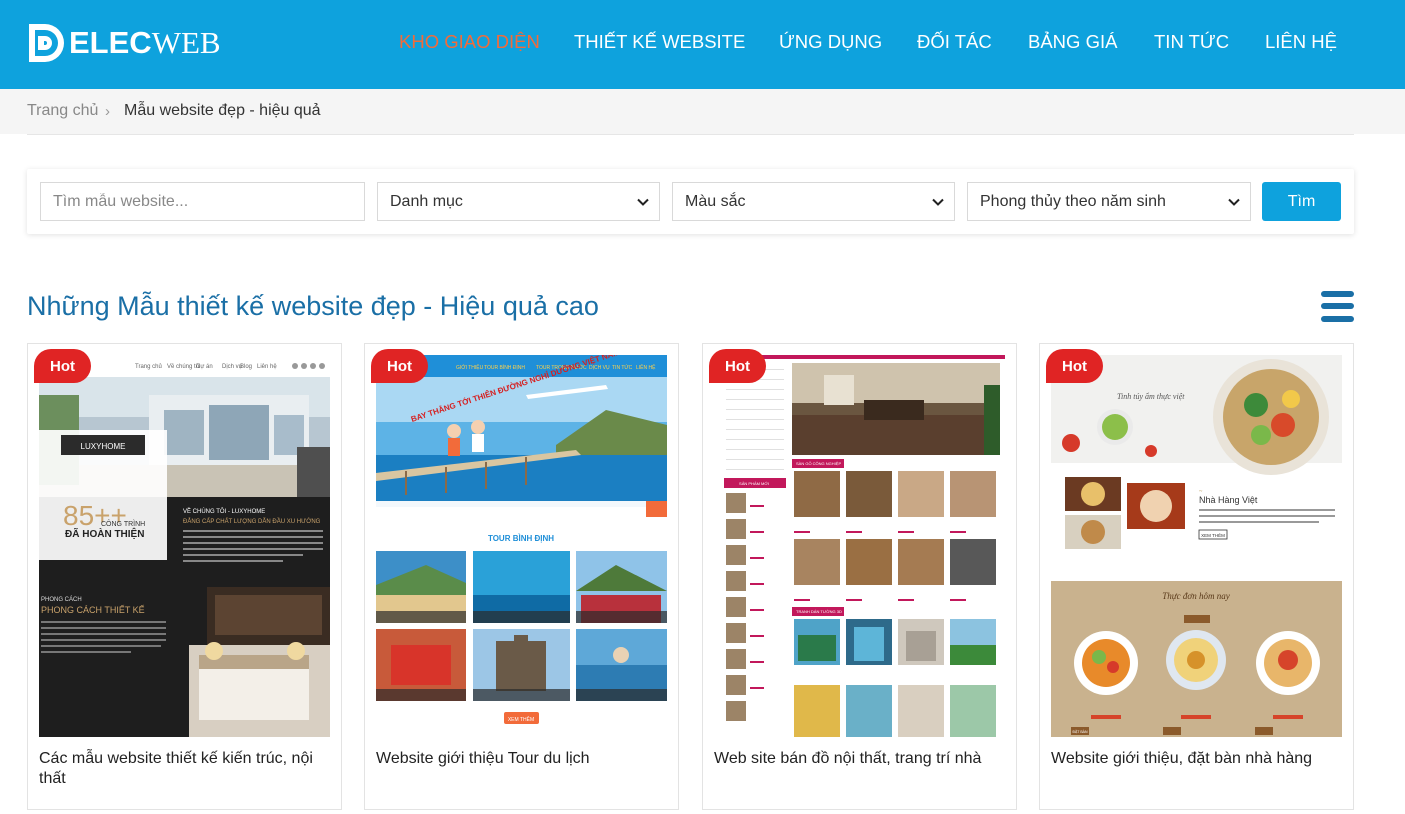 The image size is (1405, 814). Describe the element at coordinates (690, 134) in the screenshot. I see `breadcrumb-divider` at that location.